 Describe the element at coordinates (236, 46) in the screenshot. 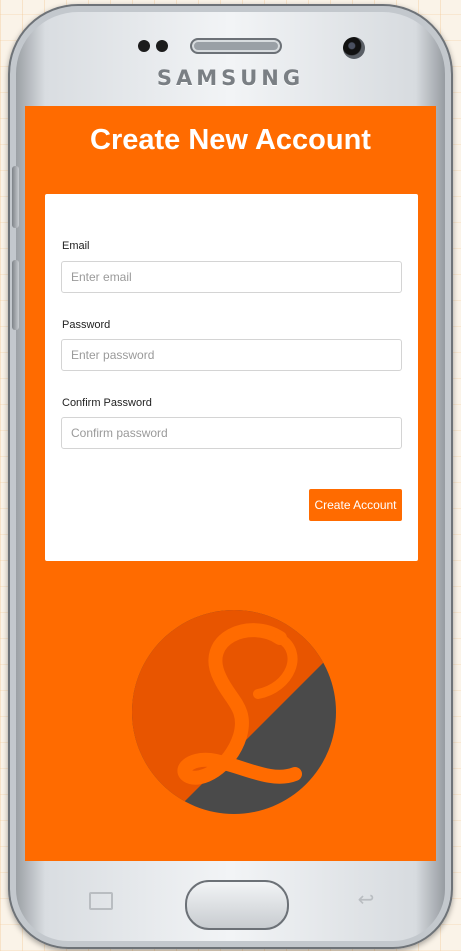

I see `earpiece-speaker` at that location.